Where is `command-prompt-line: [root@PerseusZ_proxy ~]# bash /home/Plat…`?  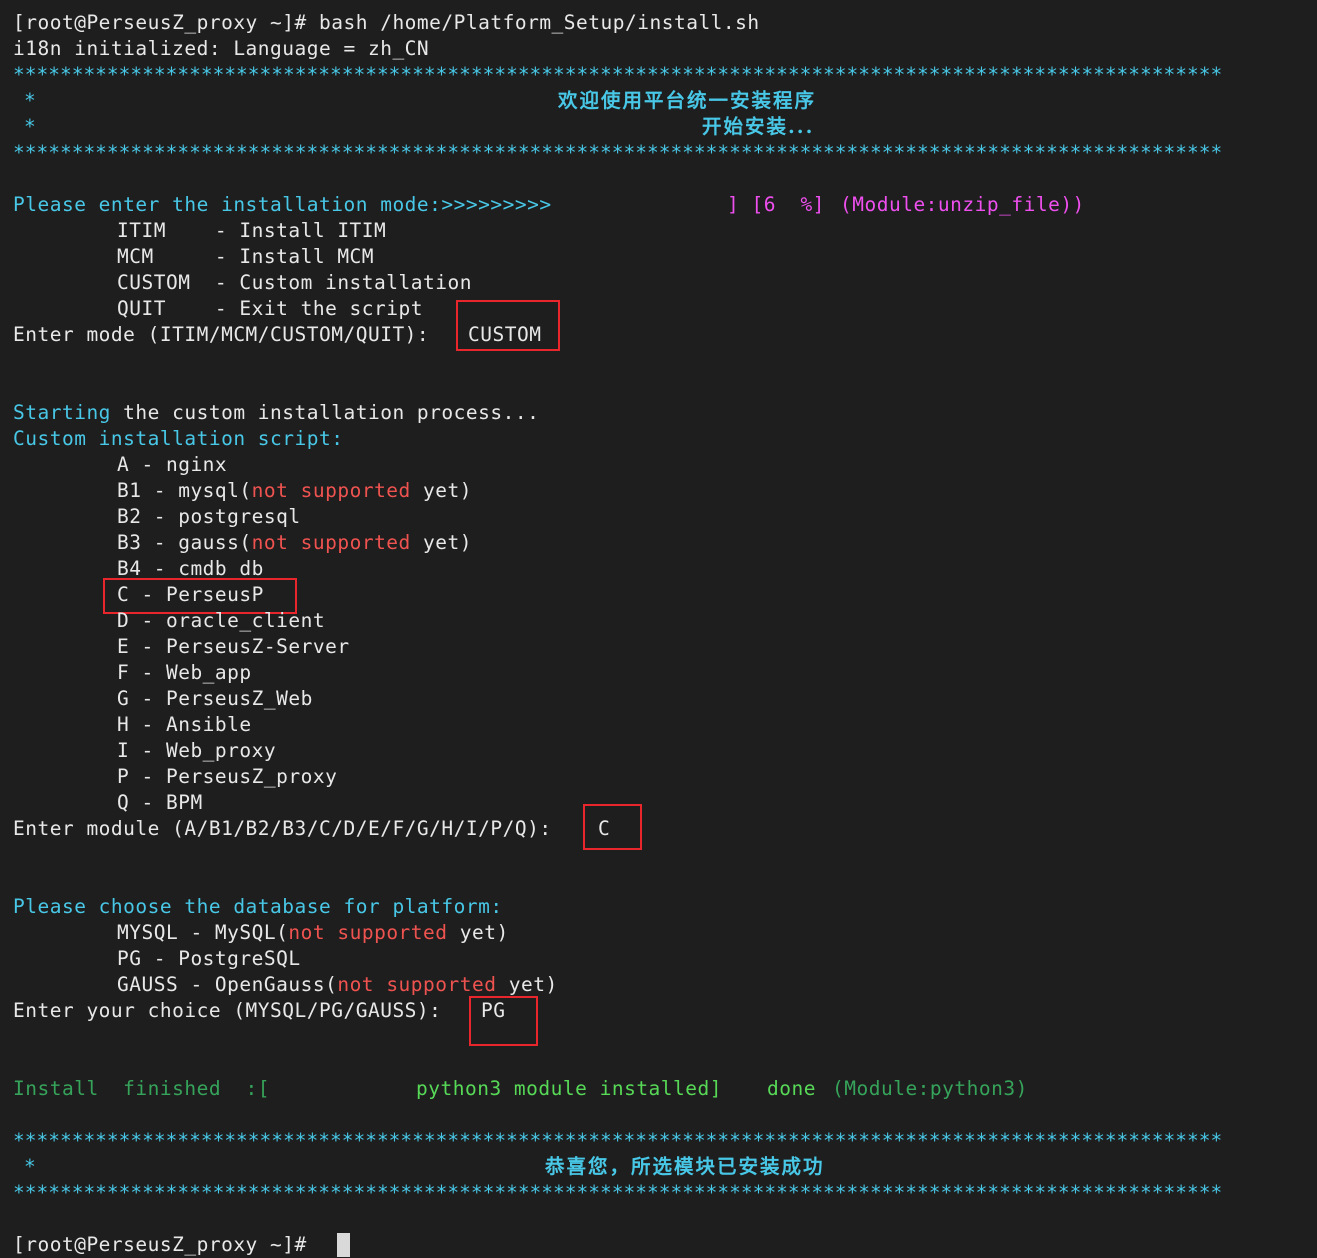 command-prompt-line: [root@PerseusZ_proxy ~]# bash /home/Plat… is located at coordinates (386, 22).